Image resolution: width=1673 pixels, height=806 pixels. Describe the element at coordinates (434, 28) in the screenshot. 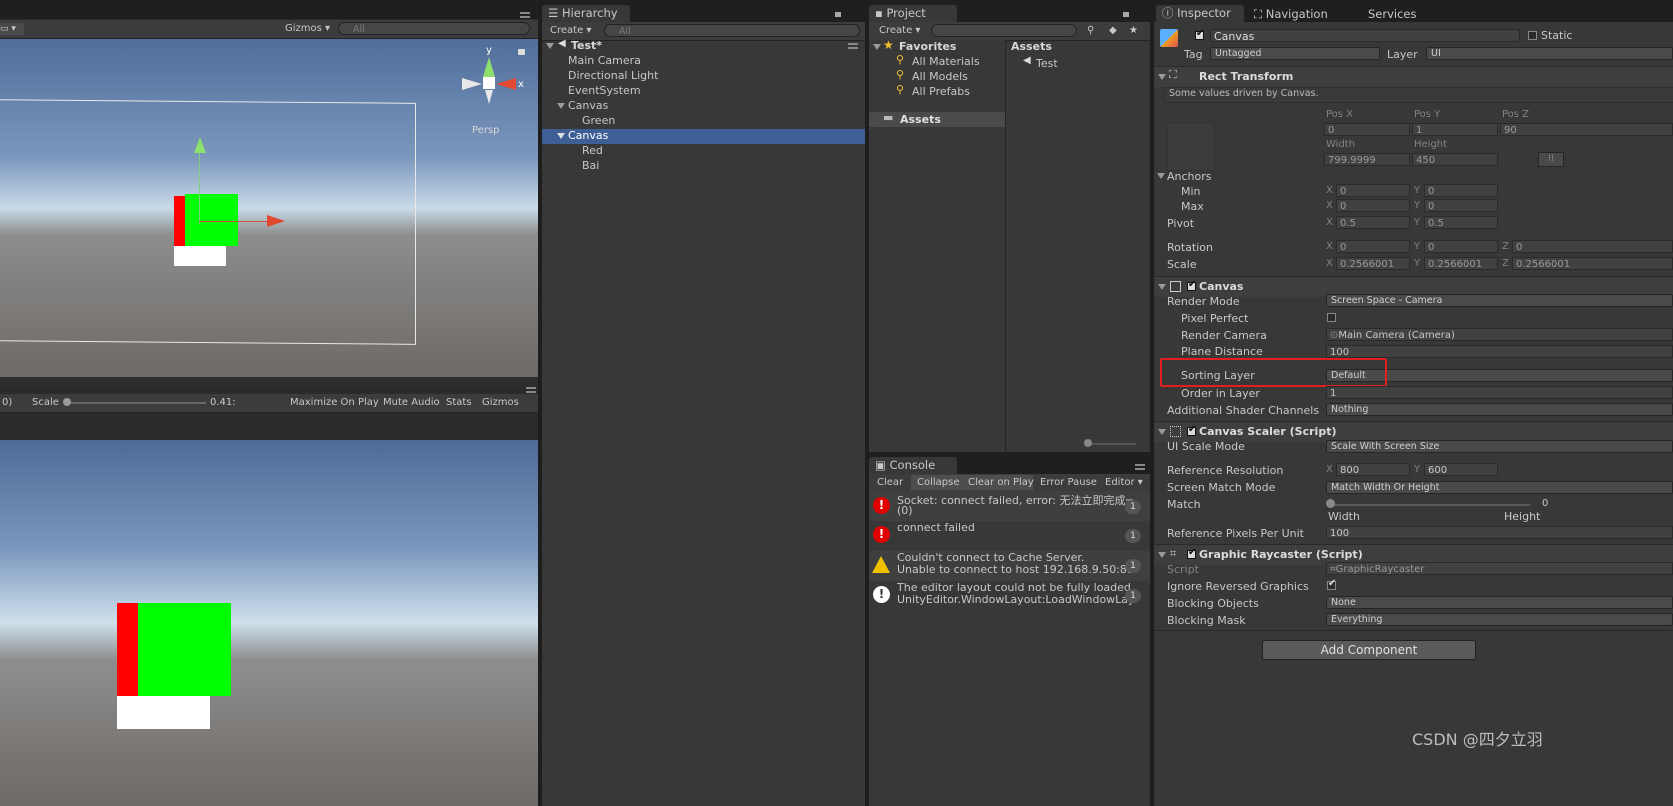

I see `scene-search-input: All` at that location.